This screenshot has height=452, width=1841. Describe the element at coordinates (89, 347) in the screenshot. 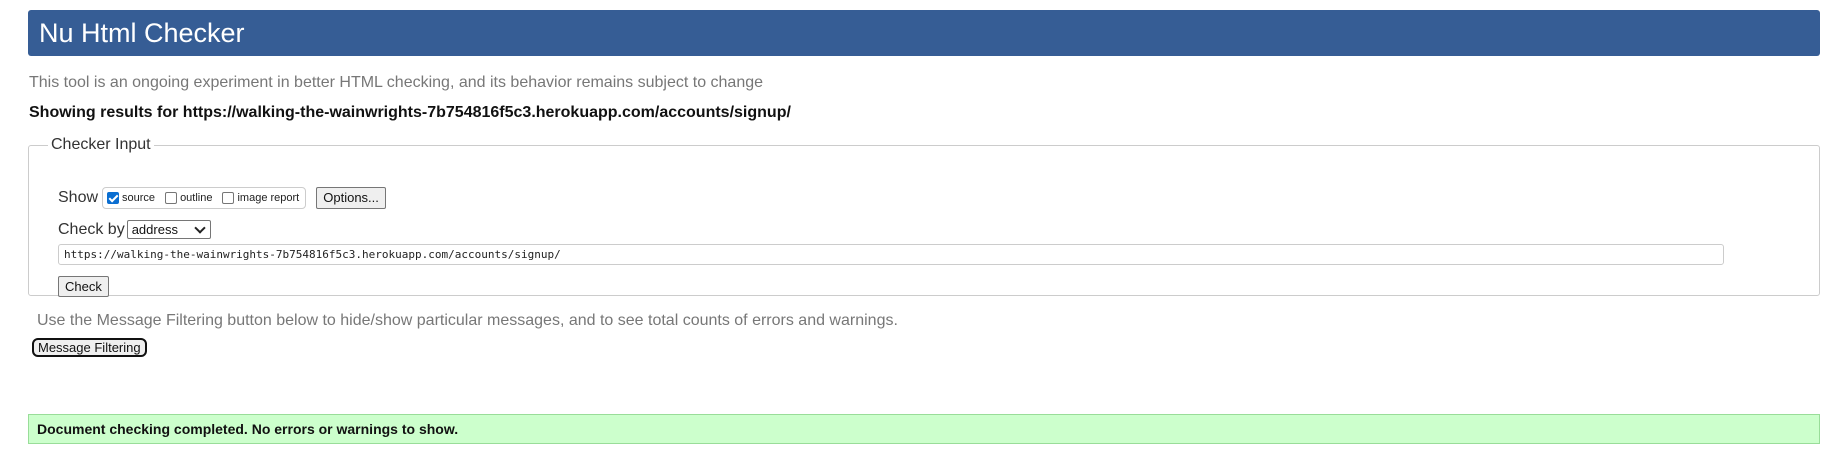

I see `message-filtering-button: Message Filtering` at that location.